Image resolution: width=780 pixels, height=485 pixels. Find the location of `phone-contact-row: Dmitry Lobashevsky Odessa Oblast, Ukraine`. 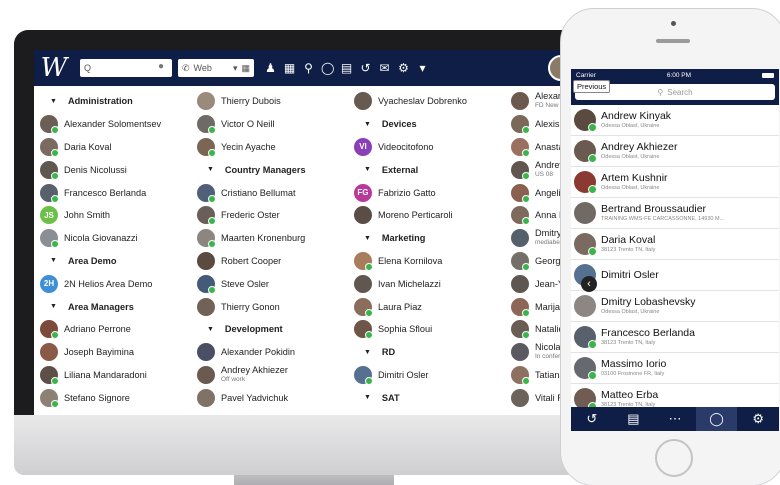

phone-contact-row: Dmitry Lobashevsky Odessa Oblast, Ukraine is located at coordinates (675, 306).